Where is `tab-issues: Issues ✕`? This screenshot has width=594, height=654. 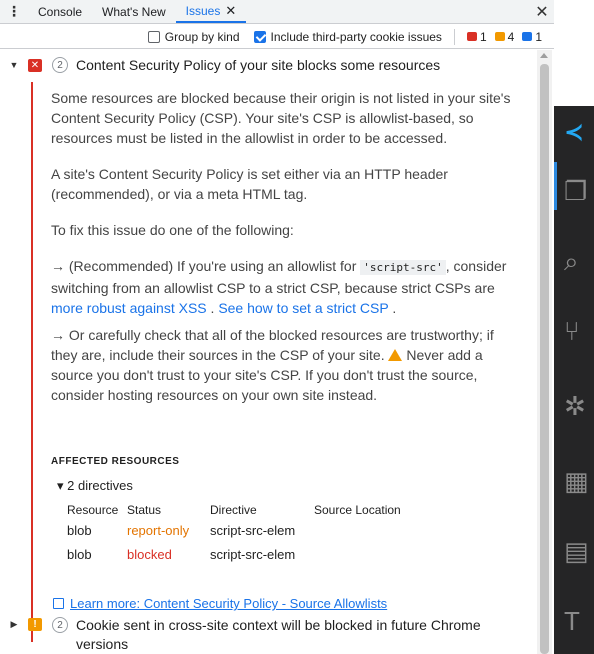
tab-issues: Issues ✕ is located at coordinates (211, 11).